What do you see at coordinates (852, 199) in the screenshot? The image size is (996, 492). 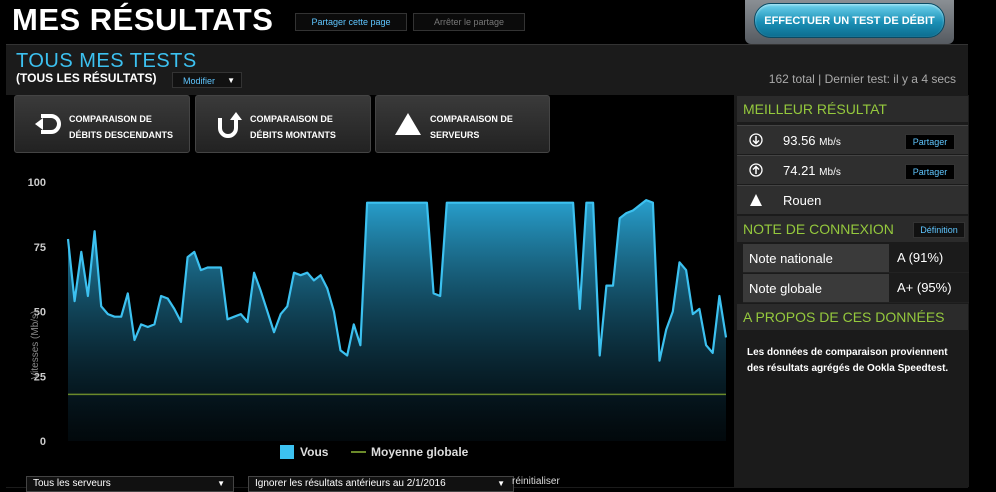 I see `best-server-row: Rouen` at bounding box center [852, 199].